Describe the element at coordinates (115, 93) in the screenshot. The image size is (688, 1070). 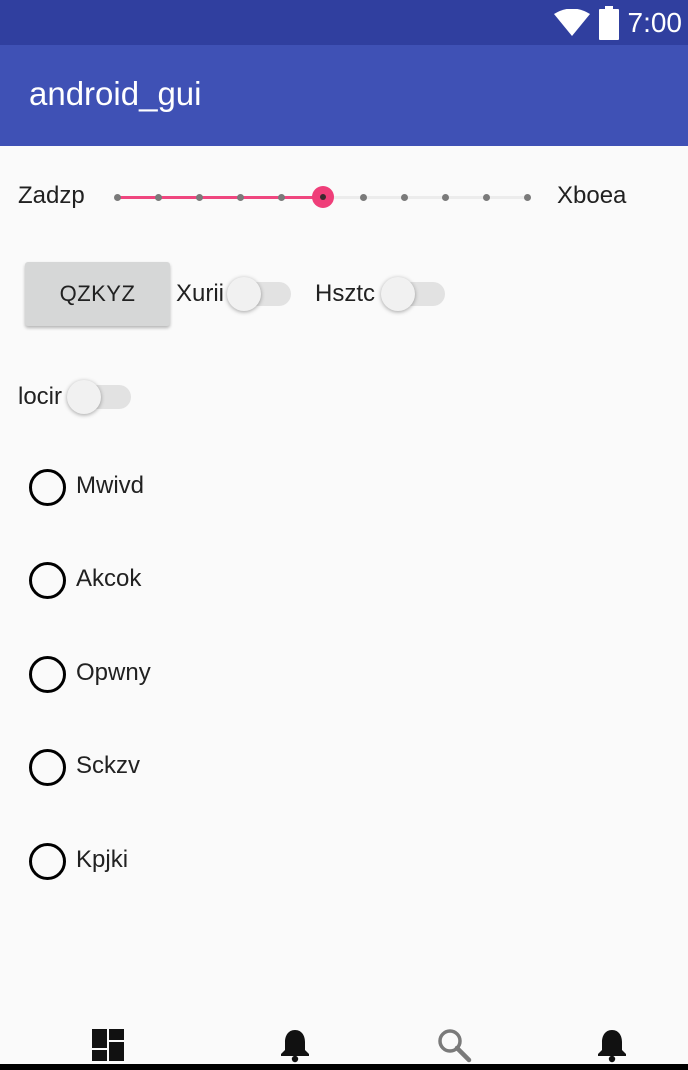
I see `app-title: android_gui` at that location.